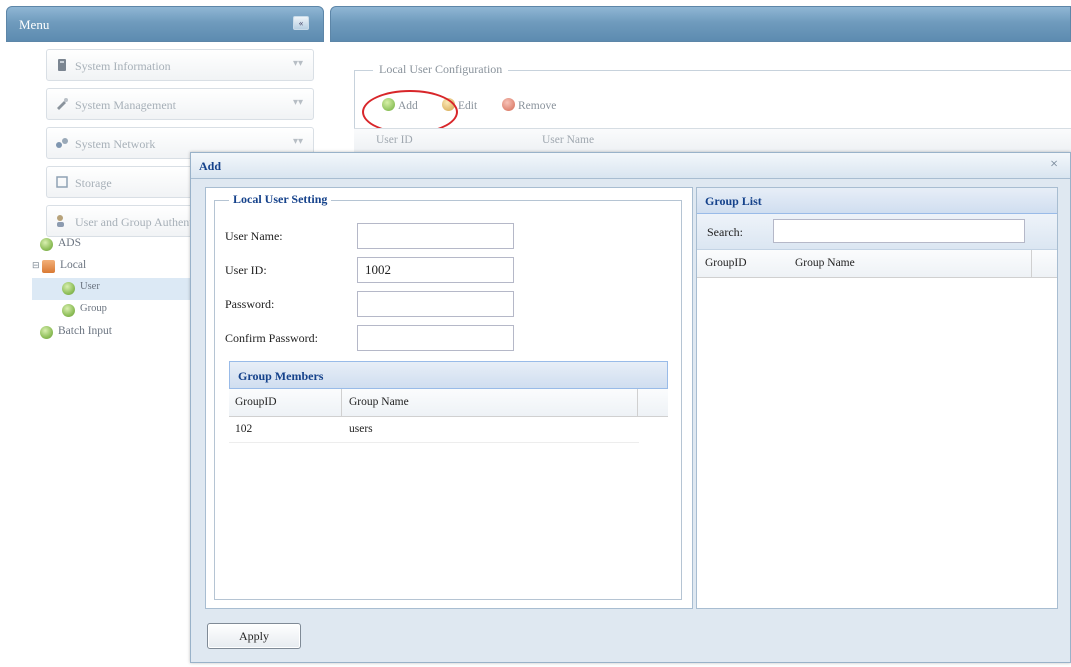  What do you see at coordinates (877, 201) in the screenshot?
I see `group-list-title: Group List` at bounding box center [877, 201].